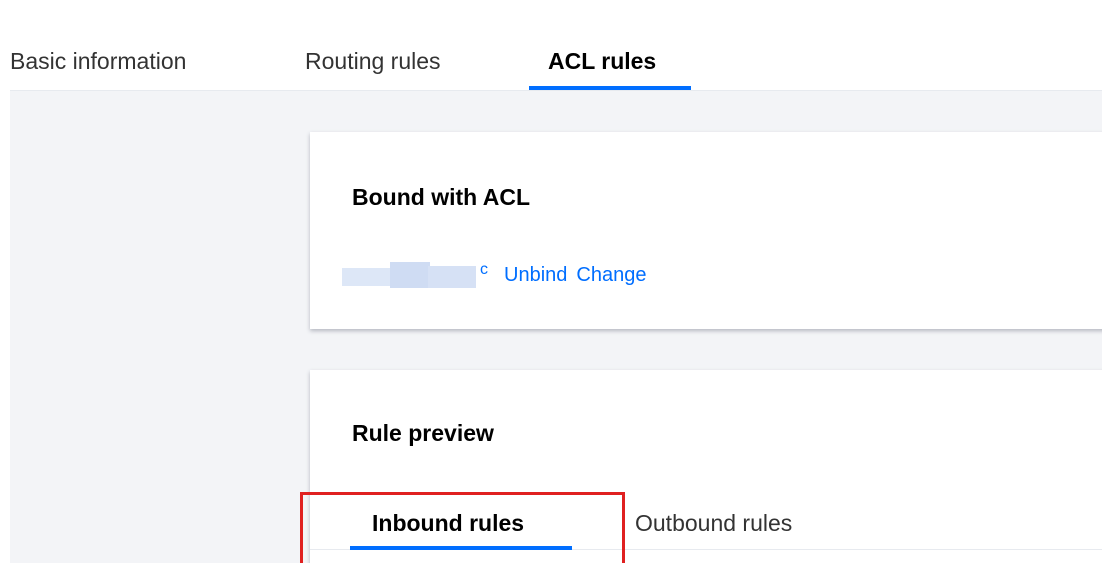 The width and height of the screenshot is (1102, 563). Describe the element at coordinates (611, 275) in the screenshot. I see `change-link: Change` at that location.